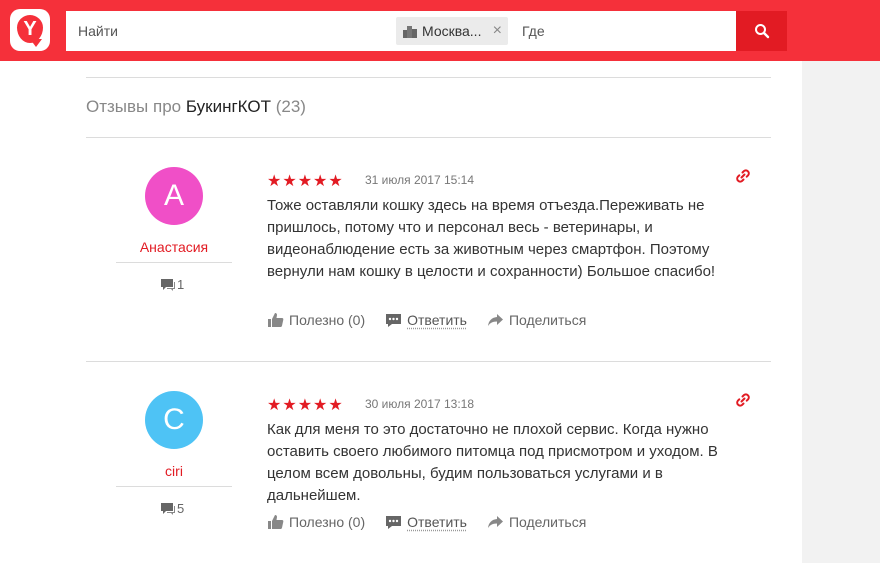 The width and height of the screenshot is (880, 563). Describe the element at coordinates (420, 404) in the screenshot. I see `review-date: 30 июля 2017 13:18` at that location.